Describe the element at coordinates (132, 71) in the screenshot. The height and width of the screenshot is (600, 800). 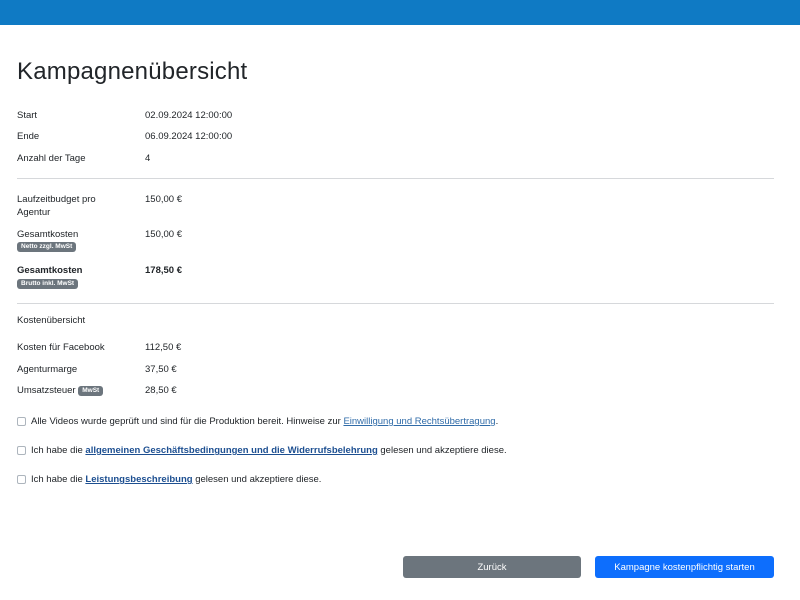
I see `page-title: Kampagnenübersicht` at that location.